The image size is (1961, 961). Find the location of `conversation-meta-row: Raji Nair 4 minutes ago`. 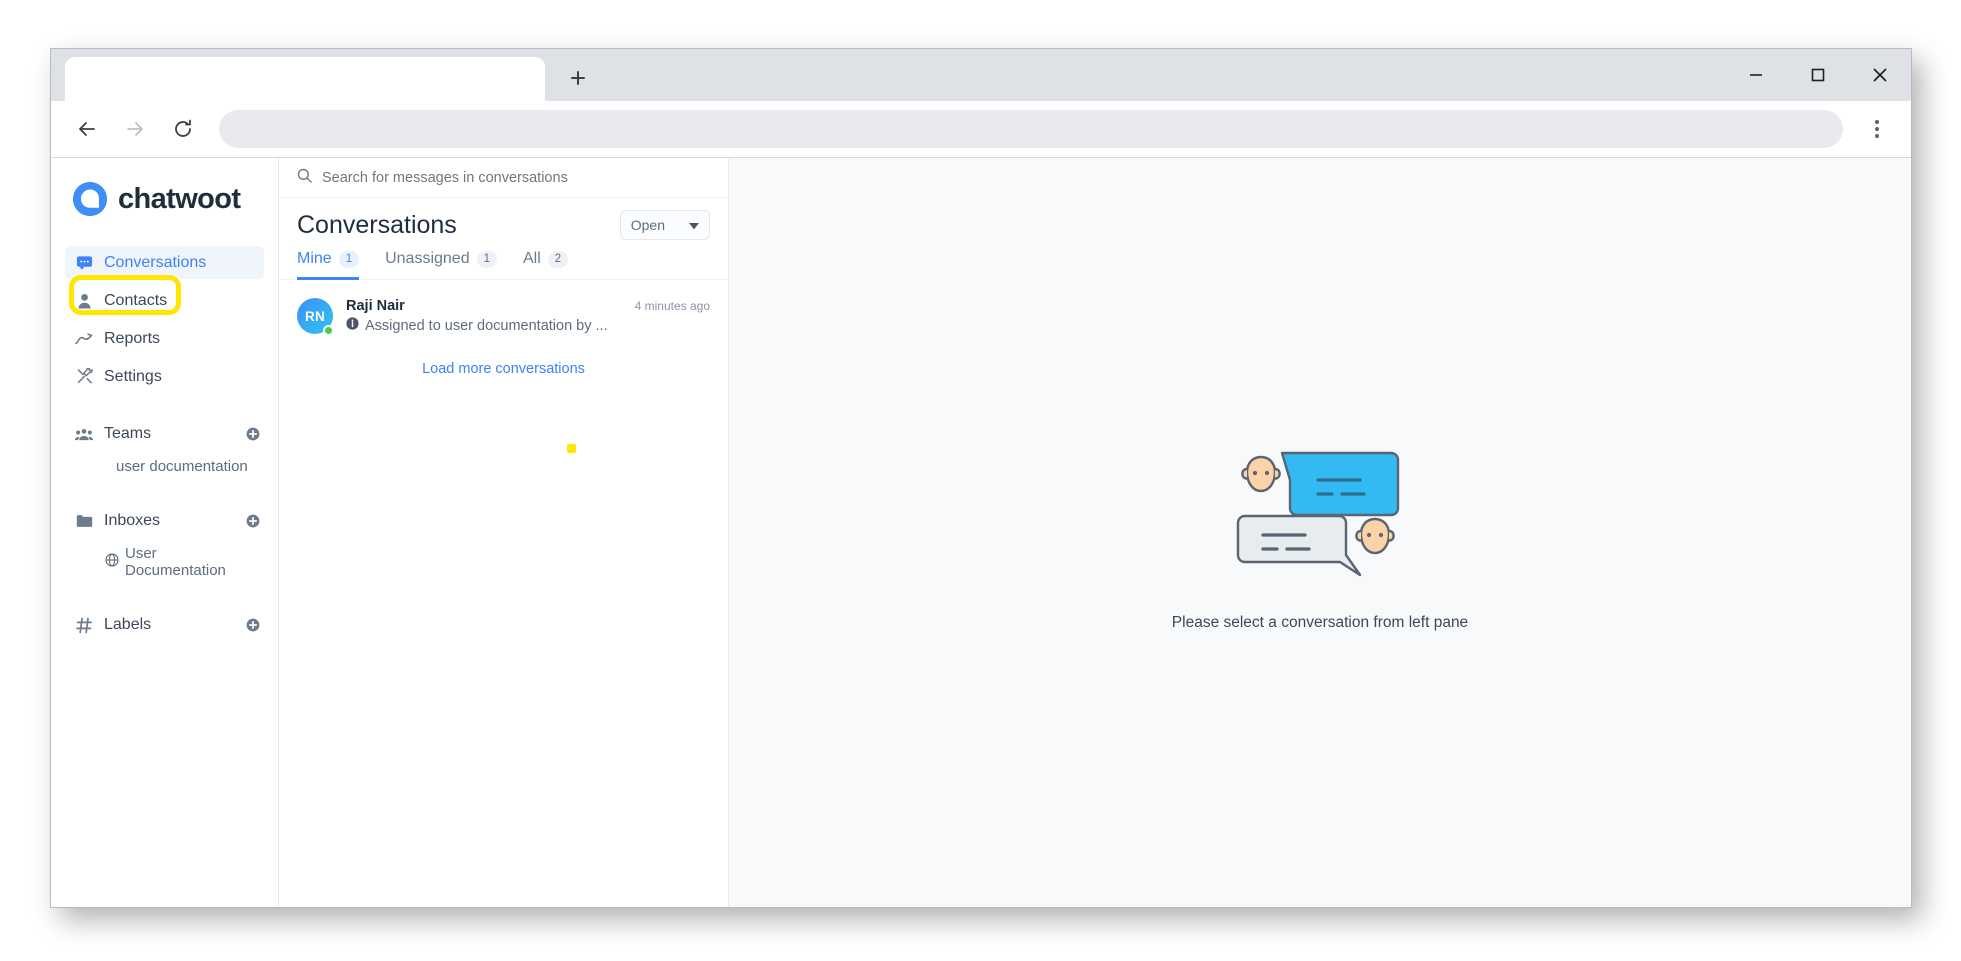

conversation-meta-row: Raji Nair 4 minutes ago is located at coordinates (528, 306).